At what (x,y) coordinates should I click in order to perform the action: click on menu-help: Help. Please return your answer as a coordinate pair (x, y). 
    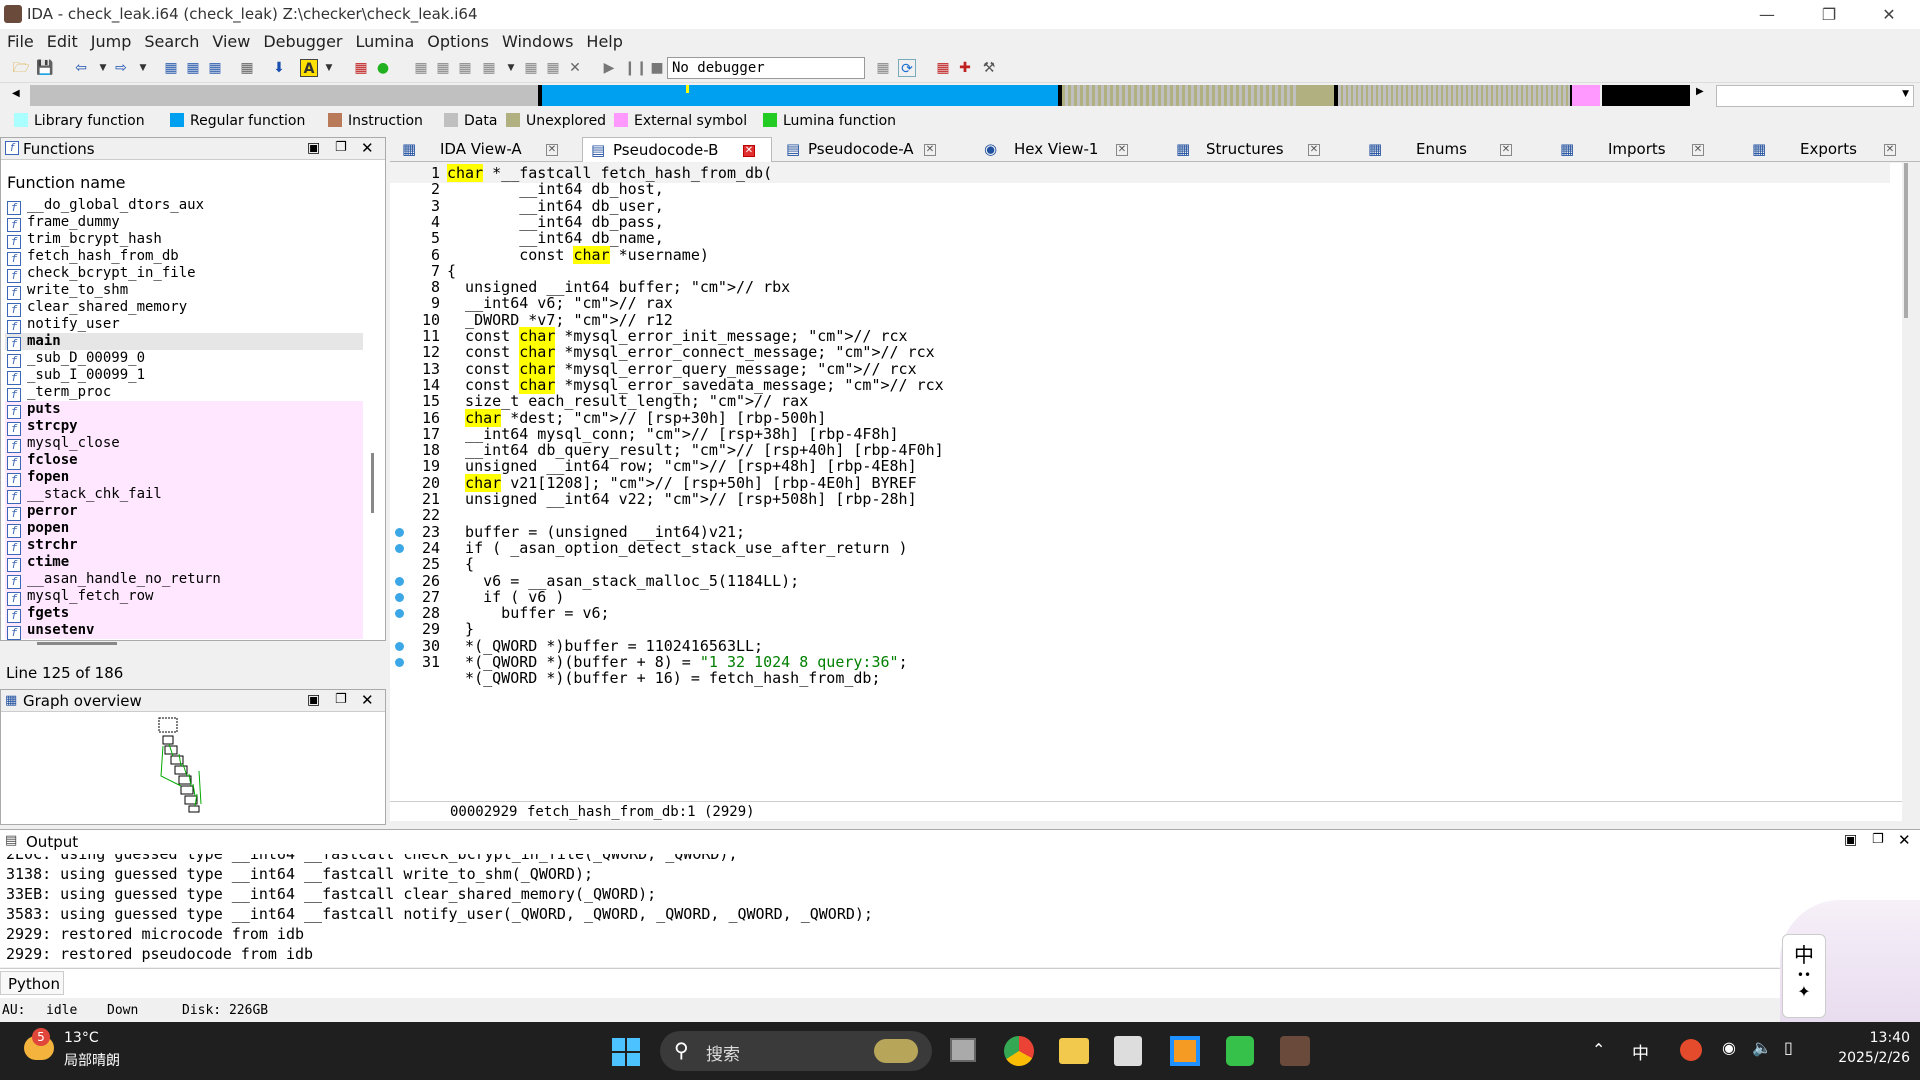
    Looking at the image, I should click on (603, 40).